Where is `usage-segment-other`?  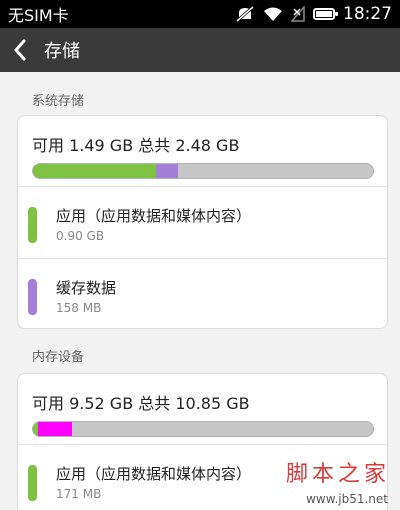 usage-segment-other is located at coordinates (55, 429).